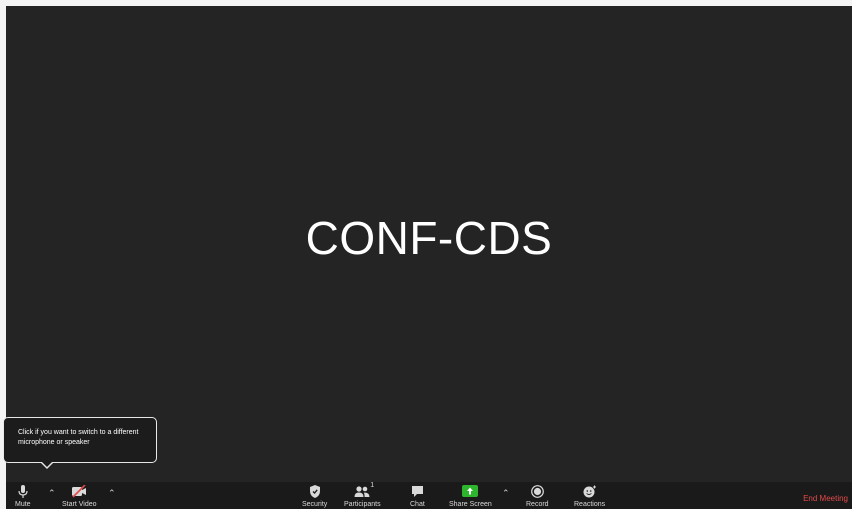 Image resolution: width=852 pixels, height=509 pixels. I want to click on video-off-icon, so click(79, 491).